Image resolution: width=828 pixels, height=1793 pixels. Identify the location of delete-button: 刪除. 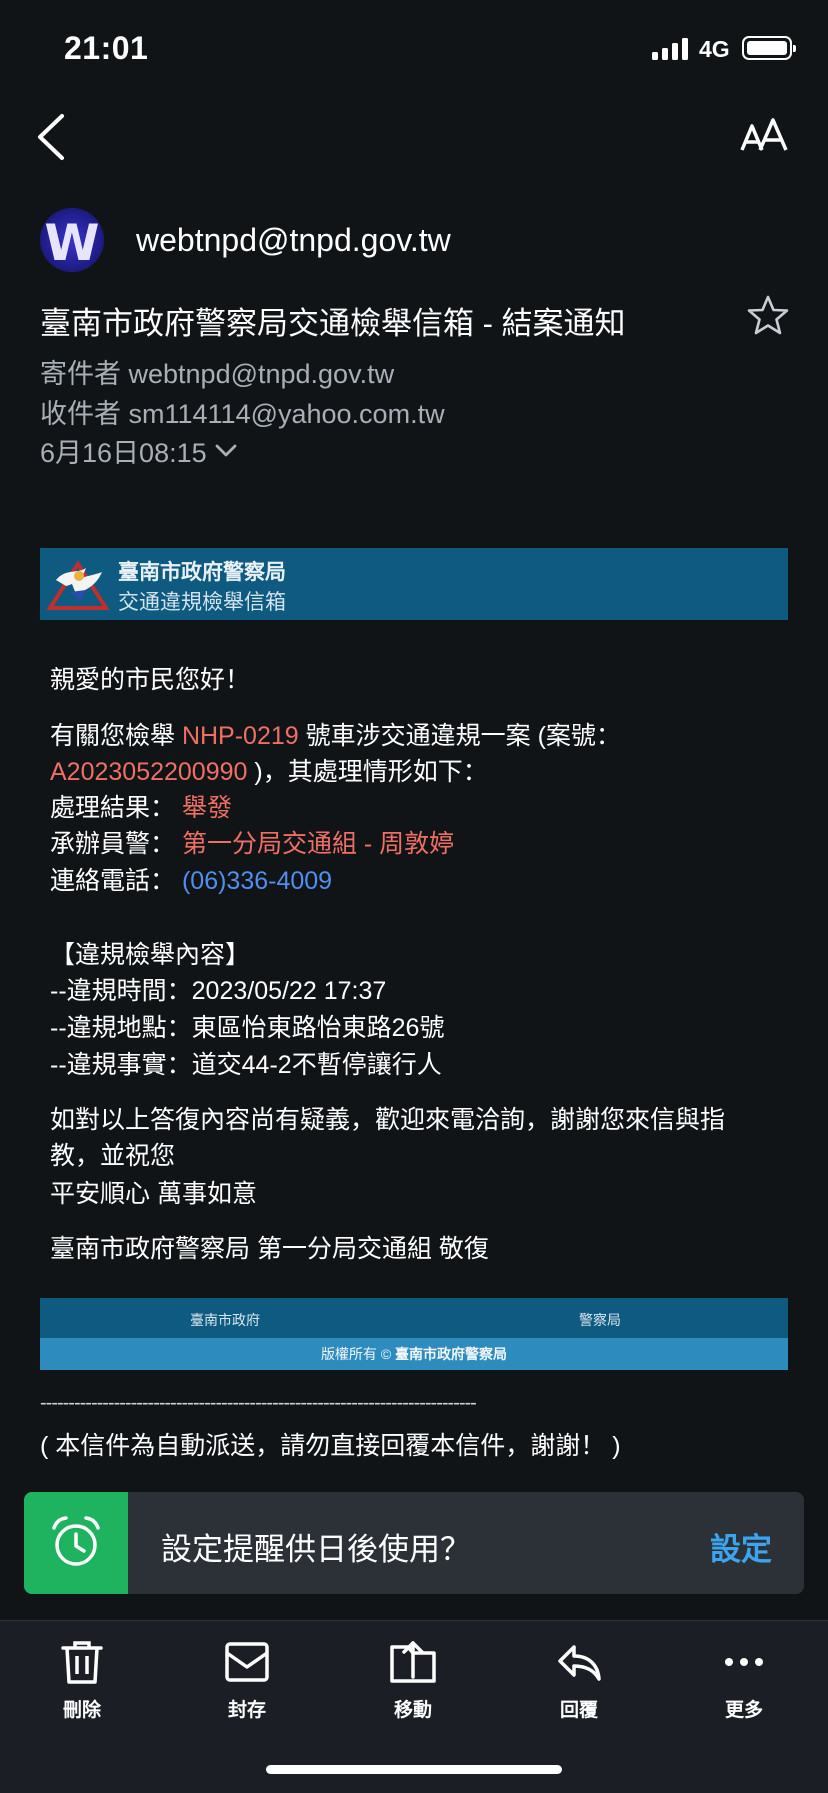
(82, 1680).